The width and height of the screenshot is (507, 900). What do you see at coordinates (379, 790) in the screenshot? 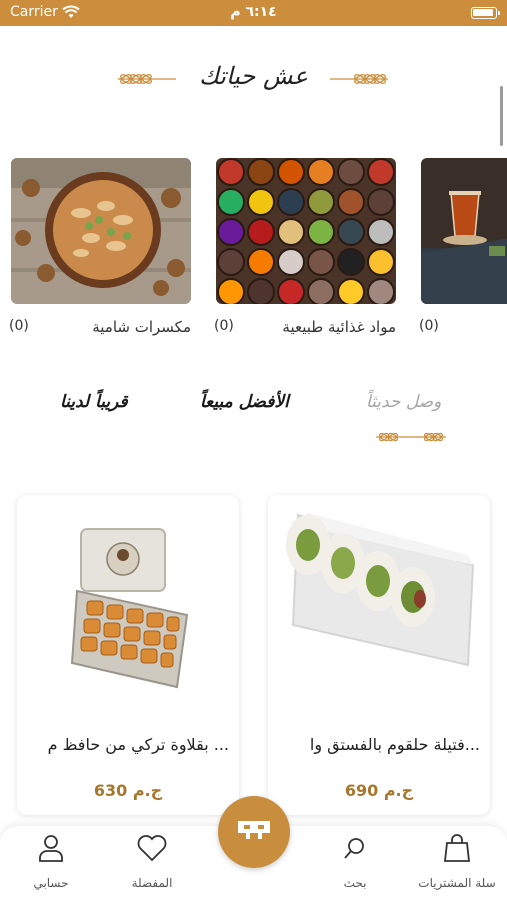
I see `product-price: 690 ج.م` at bounding box center [379, 790].